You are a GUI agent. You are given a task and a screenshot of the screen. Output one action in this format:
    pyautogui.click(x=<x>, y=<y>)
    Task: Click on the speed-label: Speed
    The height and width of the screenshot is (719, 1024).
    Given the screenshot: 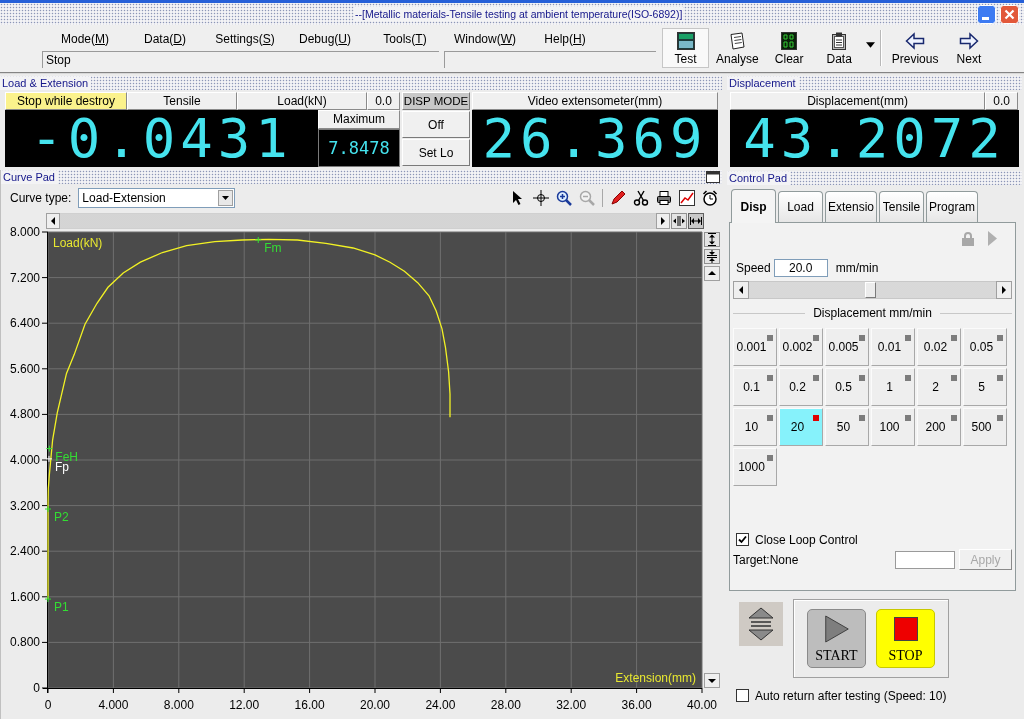 What is the action you would take?
    pyautogui.click(x=753, y=268)
    